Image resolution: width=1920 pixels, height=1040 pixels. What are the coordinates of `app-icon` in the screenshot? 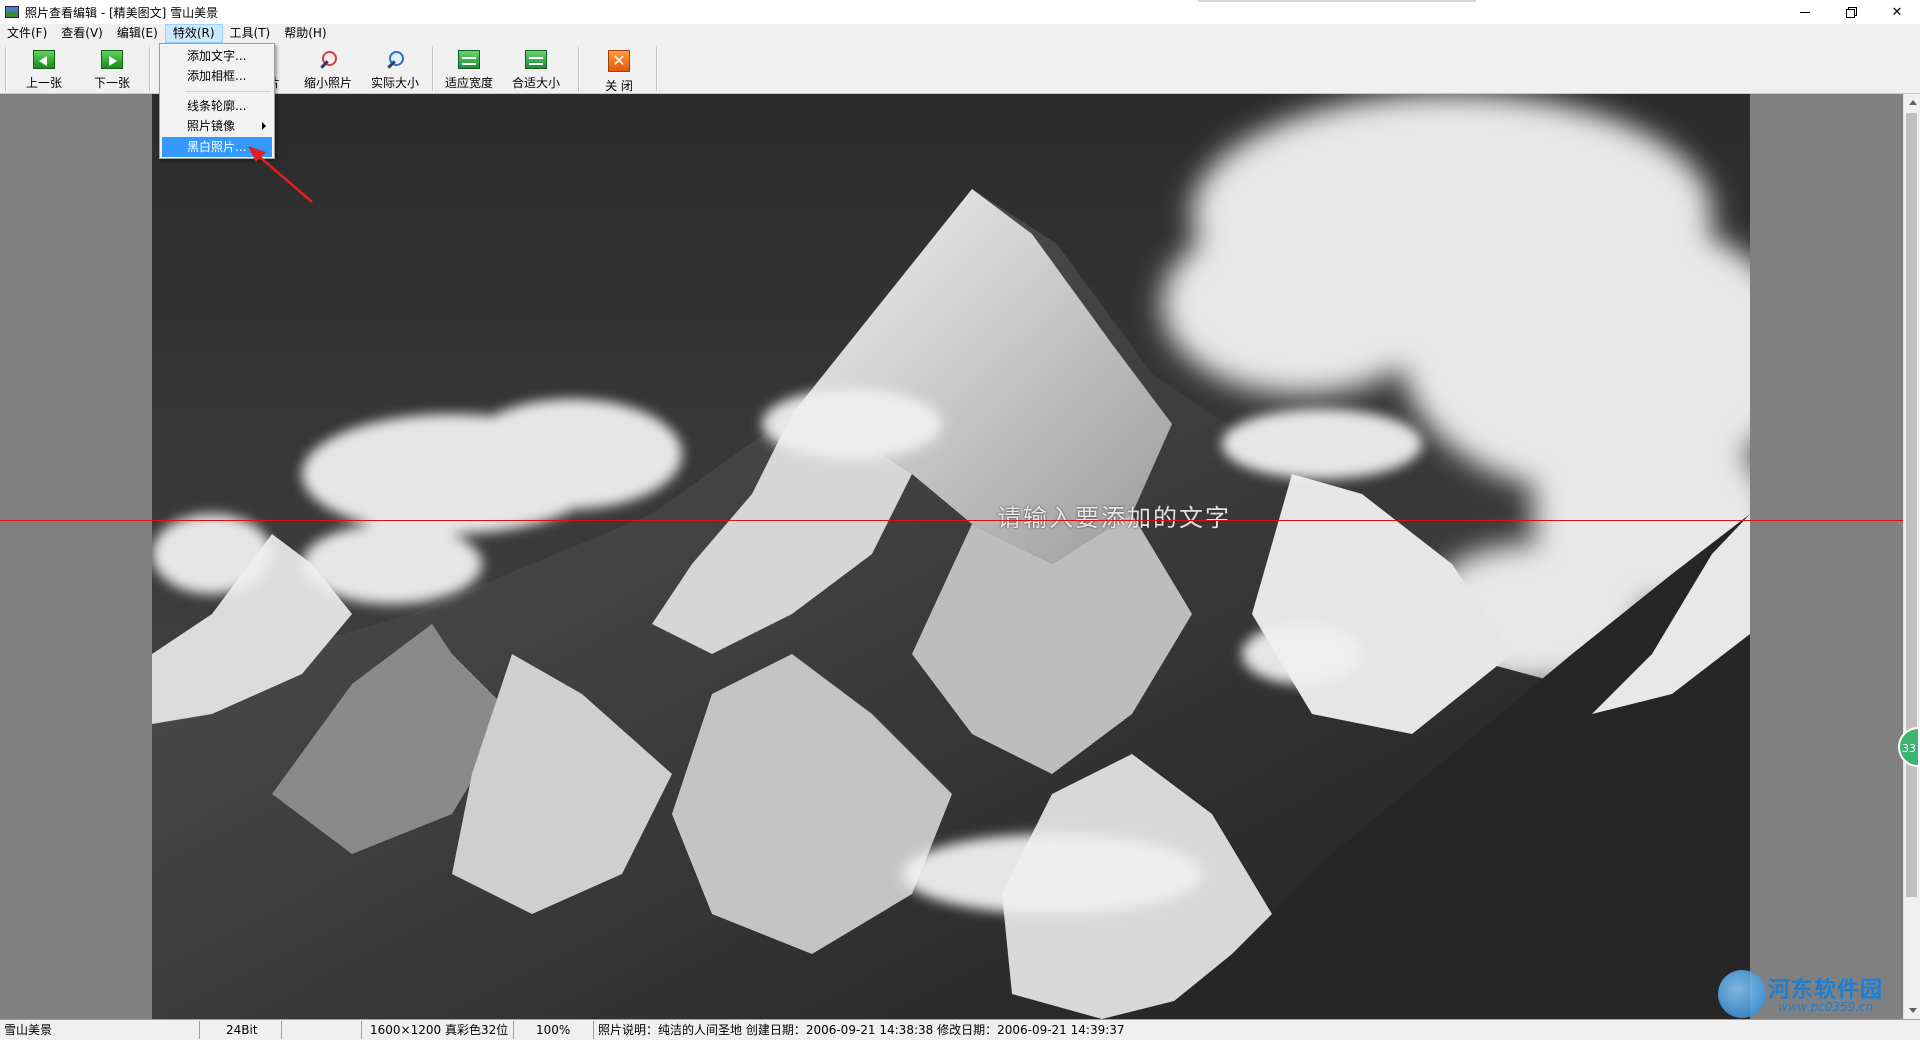 It's located at (12, 12).